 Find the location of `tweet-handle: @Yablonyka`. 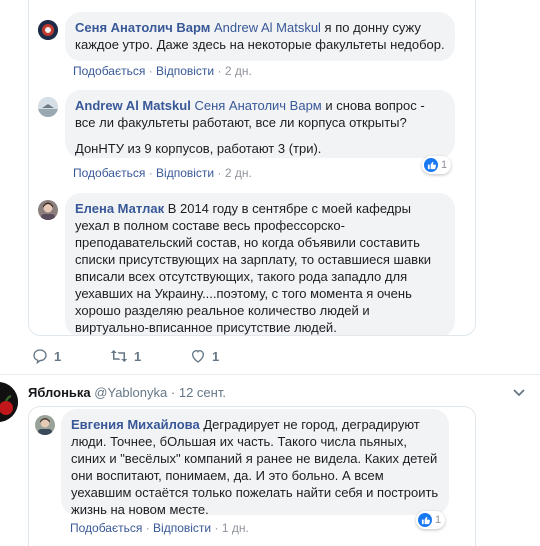

tweet-handle: @Yablonyka is located at coordinates (130, 392).